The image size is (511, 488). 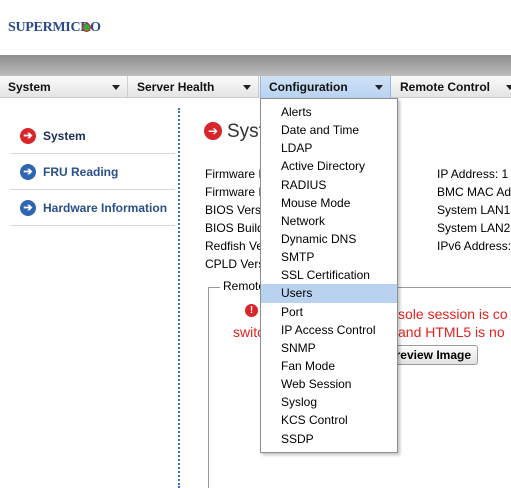 I want to click on menu-item-web-session: Web Session, so click(x=329, y=384).